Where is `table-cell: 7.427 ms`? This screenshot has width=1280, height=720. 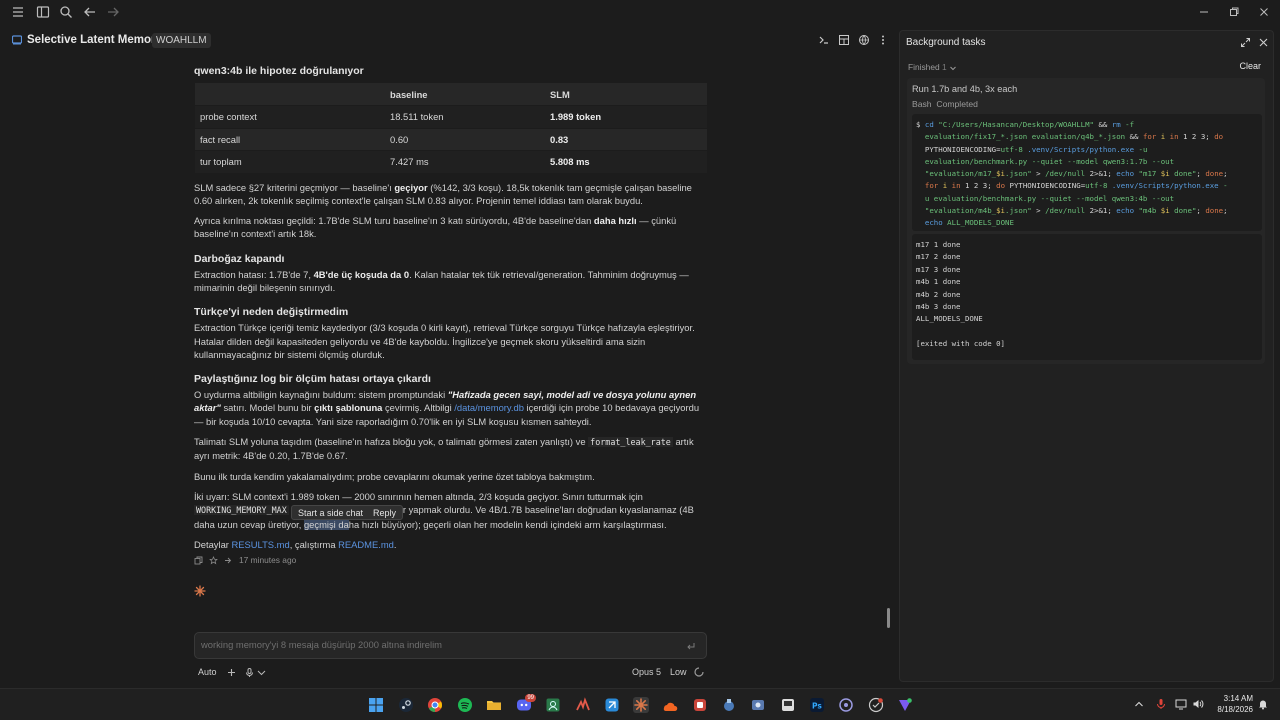 table-cell: 7.427 ms is located at coordinates (465, 162).